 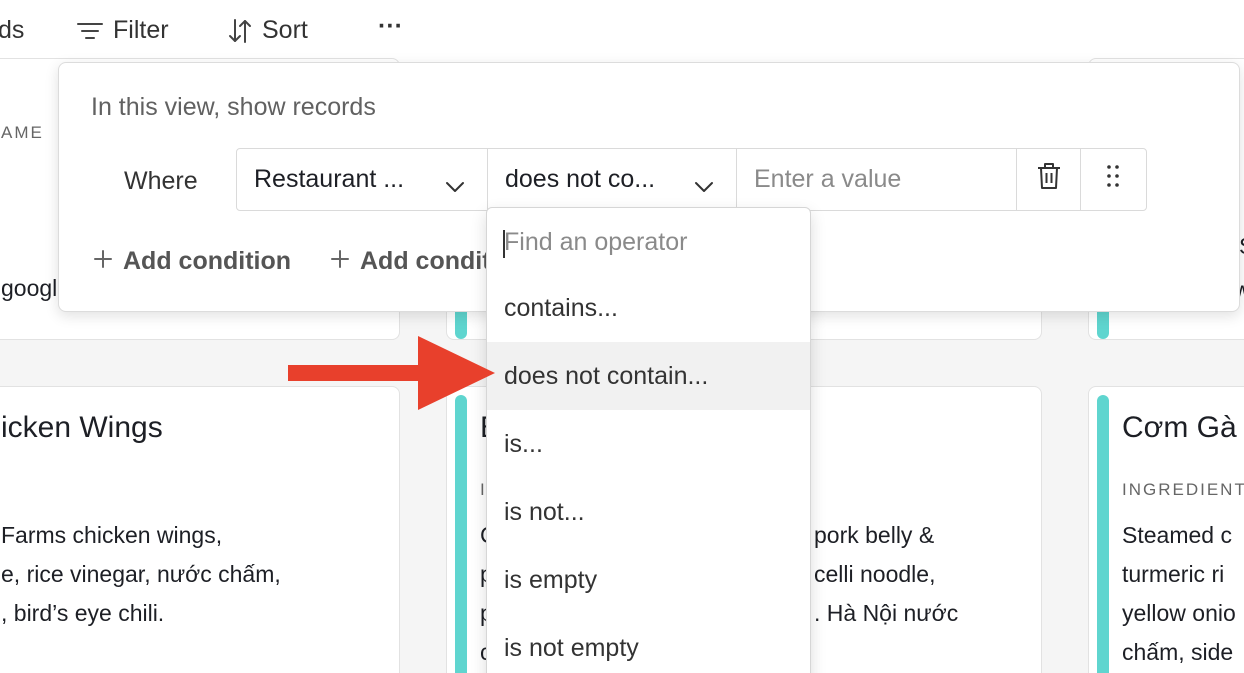 I want to click on card-text-line: , bird’s eye chili., so click(x=83, y=613).